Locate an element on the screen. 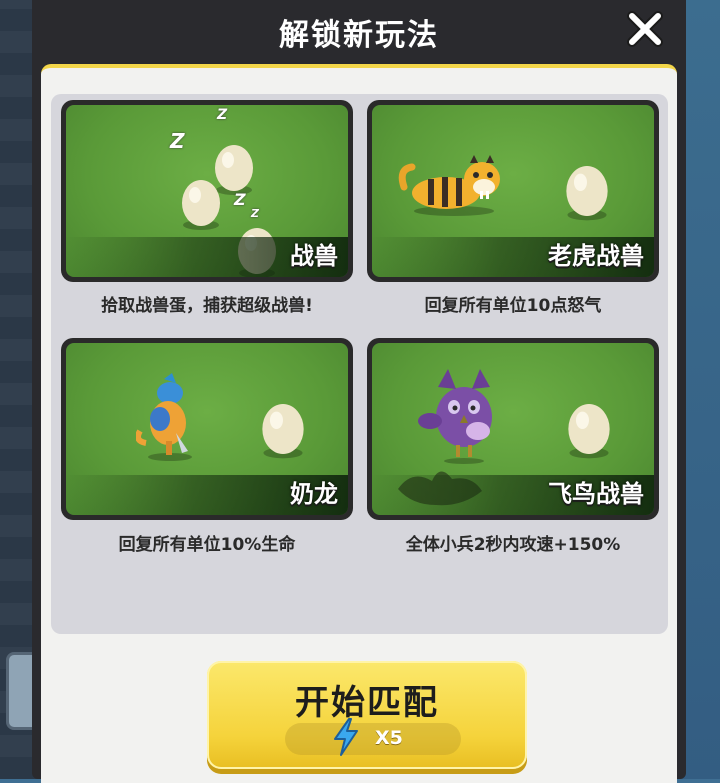 Image resolution: width=720 pixels, height=783 pixels. mode-card-milk-dragon: 奶龙 is located at coordinates (207, 429).